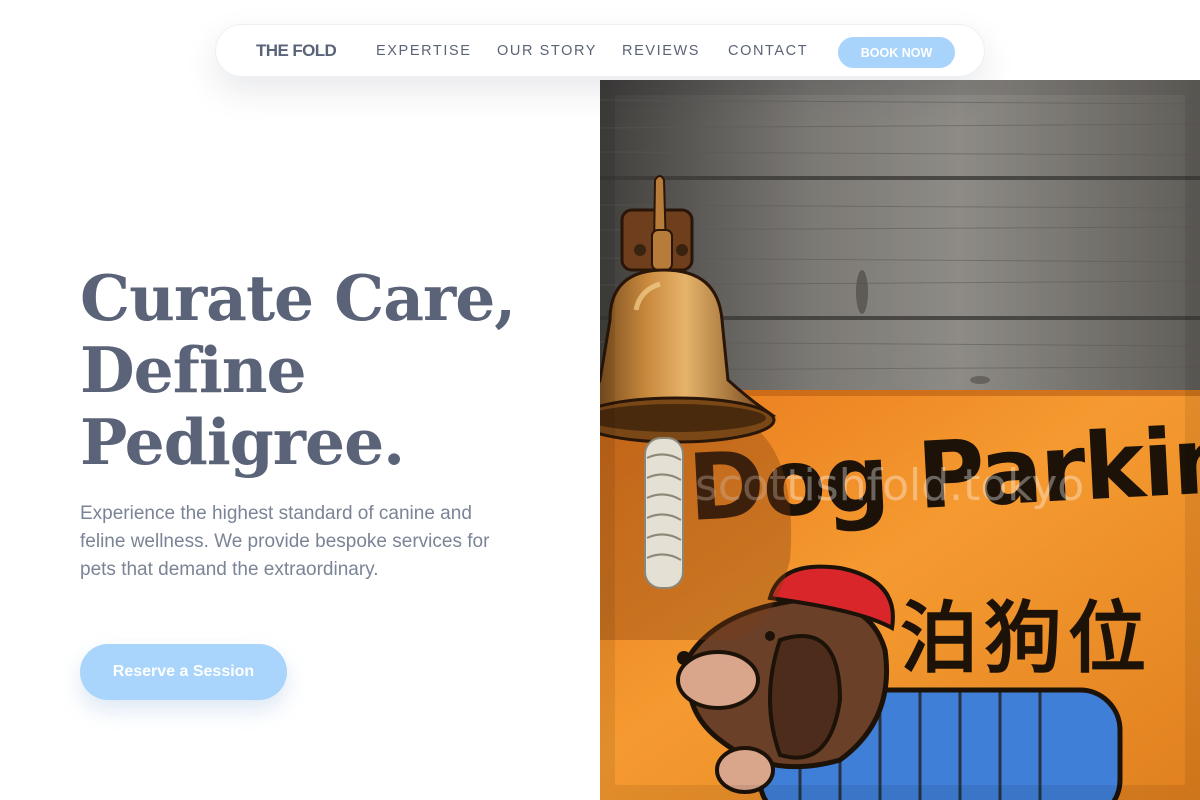 This screenshot has height=800, width=1200. Describe the element at coordinates (661, 51) in the screenshot. I see `nav-link-reviews: REVIEWS` at that location.